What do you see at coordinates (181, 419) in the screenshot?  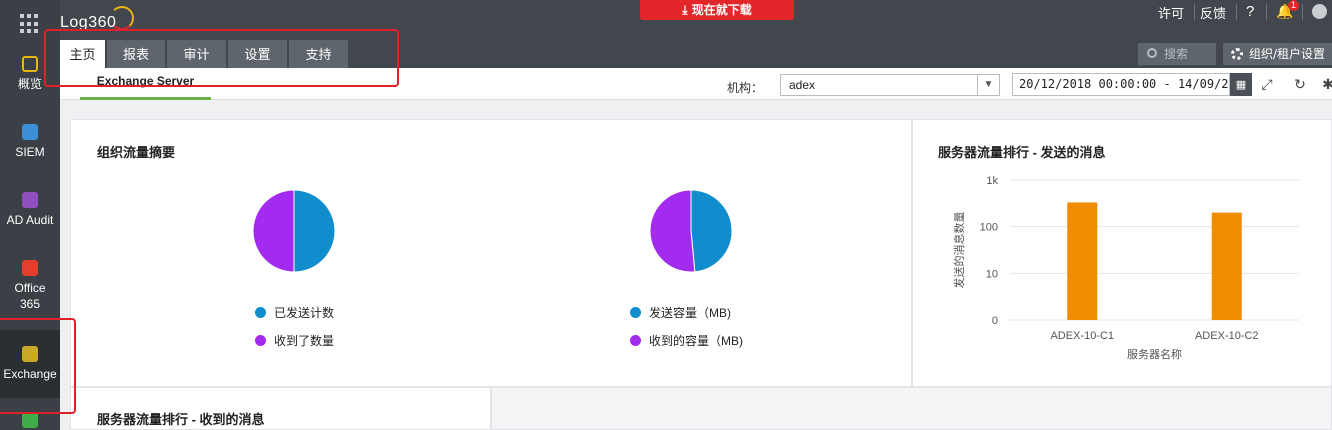 I see `panel-title: 服务器流量排行 - 收到的消息` at bounding box center [181, 419].